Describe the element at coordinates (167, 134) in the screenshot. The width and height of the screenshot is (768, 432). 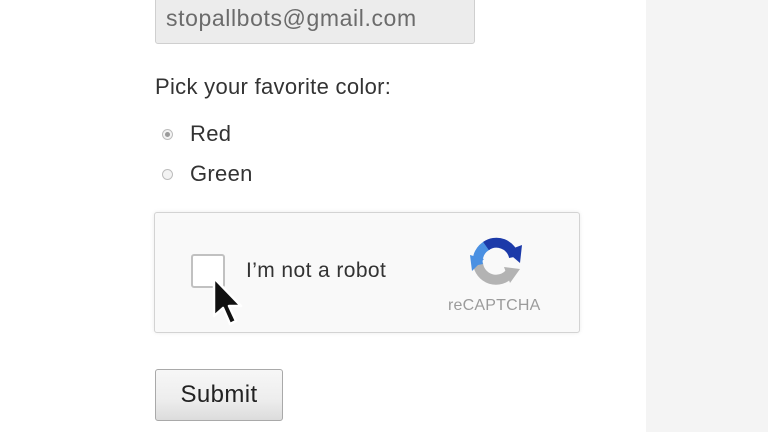
I see `radio-red` at that location.